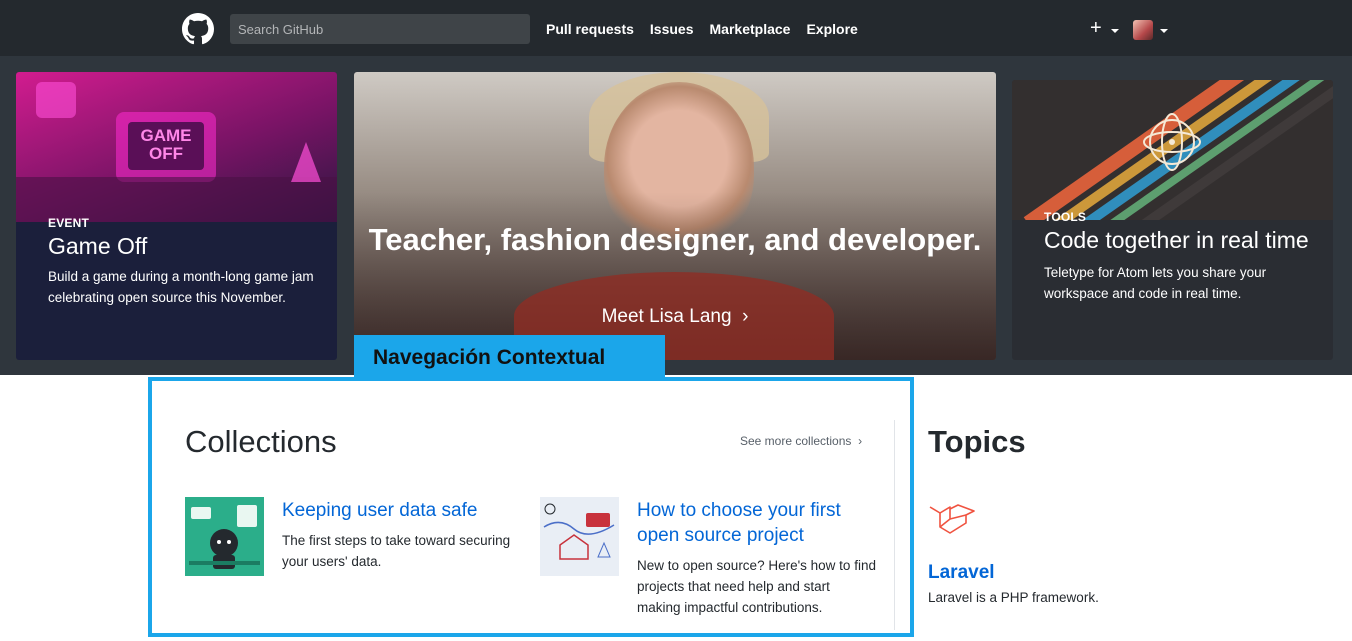 The width and height of the screenshot is (1352, 641). What do you see at coordinates (702, 29) in the screenshot?
I see `header-nav: Pull requests Issues Marketplace Explore` at bounding box center [702, 29].